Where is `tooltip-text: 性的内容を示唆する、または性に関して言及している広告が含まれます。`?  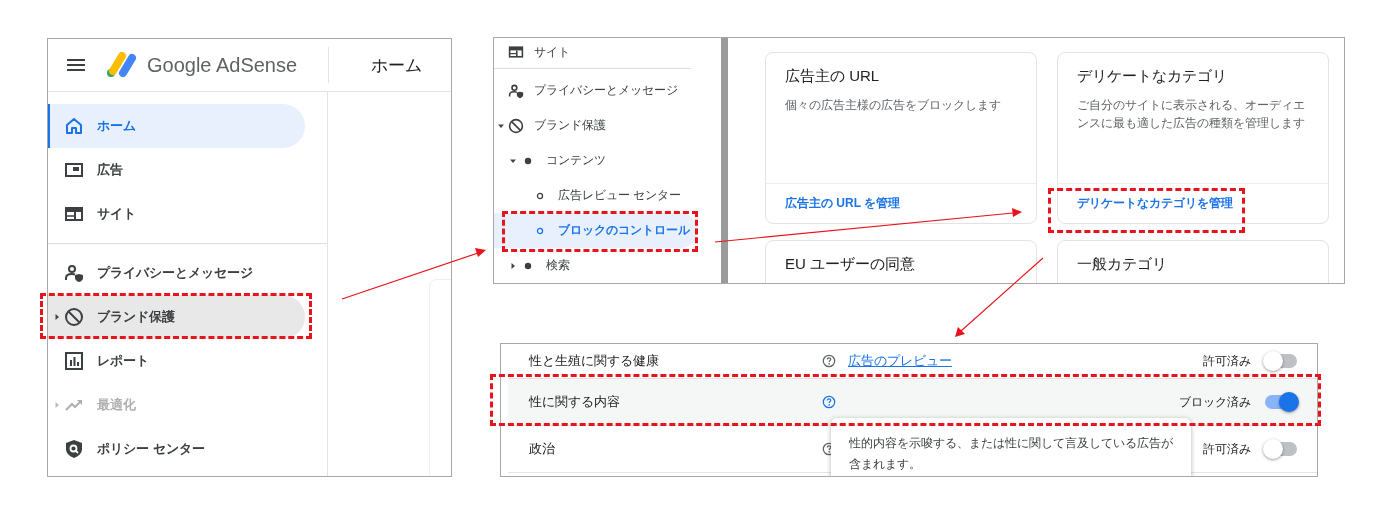 tooltip-text: 性的内容を示唆する、または性に関して言及している広告が含まれます。 is located at coordinates (1011, 454).